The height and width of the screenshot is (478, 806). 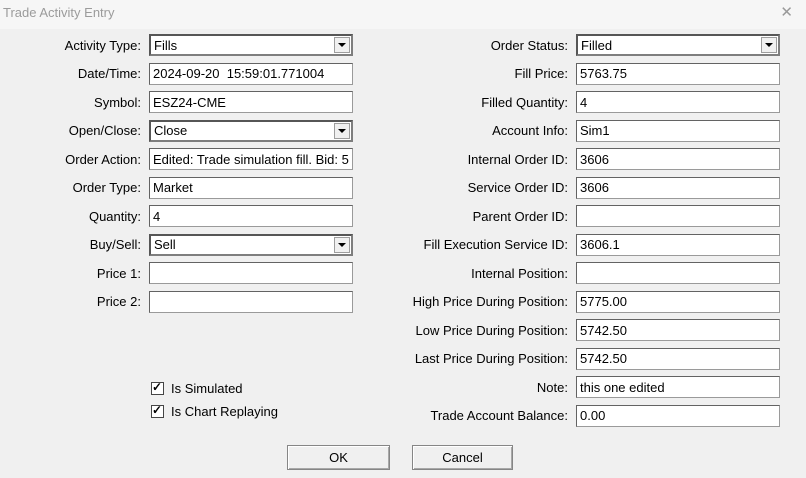 I want to click on field-row-price-1: Price 1:, so click(x=176, y=273).